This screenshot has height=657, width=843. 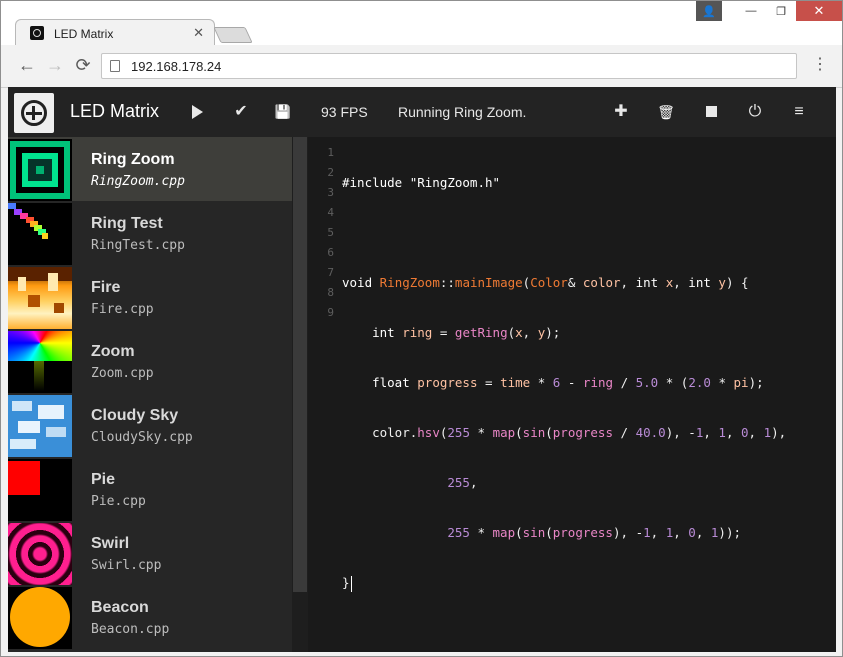 I want to click on play-icon, so click(x=197, y=111).